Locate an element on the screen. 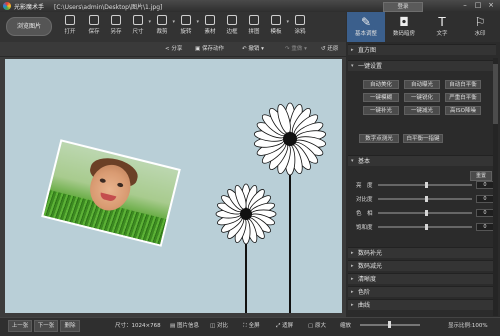 The height and width of the screenshot is (336, 500). tab-3: ⚐ 水印 is located at coordinates (480, 27).